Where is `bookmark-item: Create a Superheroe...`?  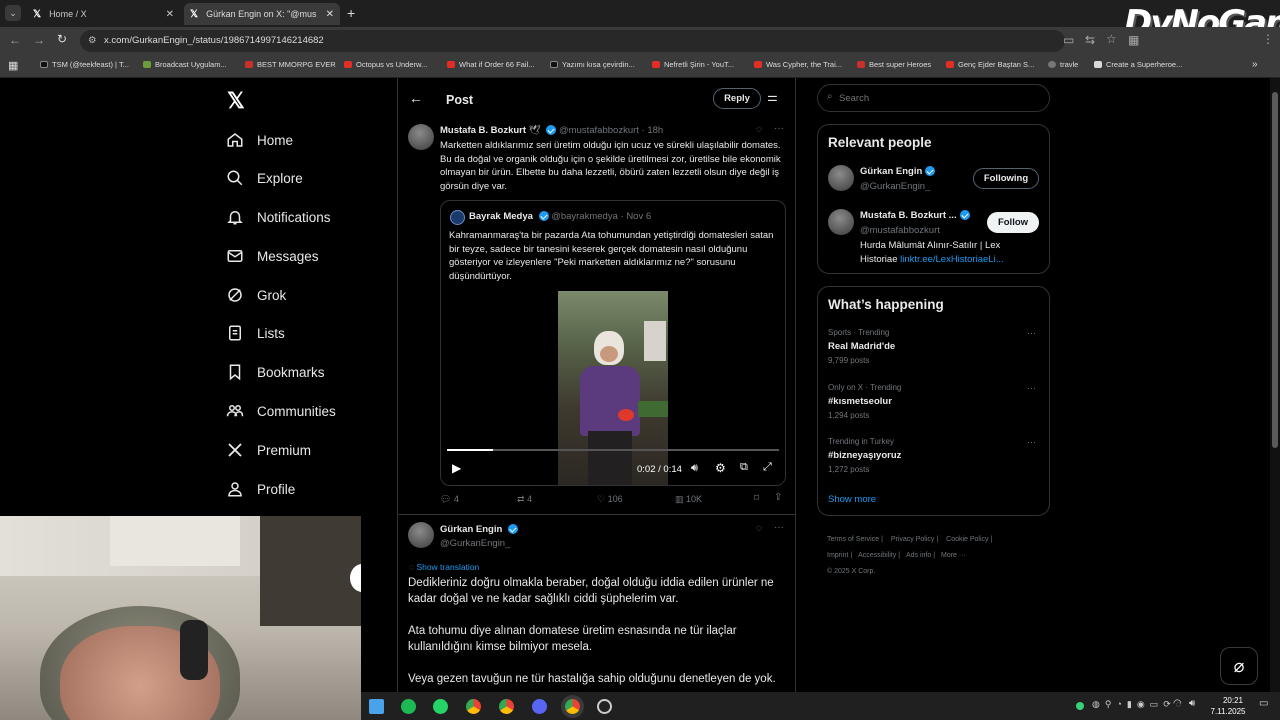
bookmark-item: Create a Superheroe... is located at coordinates (1138, 64).